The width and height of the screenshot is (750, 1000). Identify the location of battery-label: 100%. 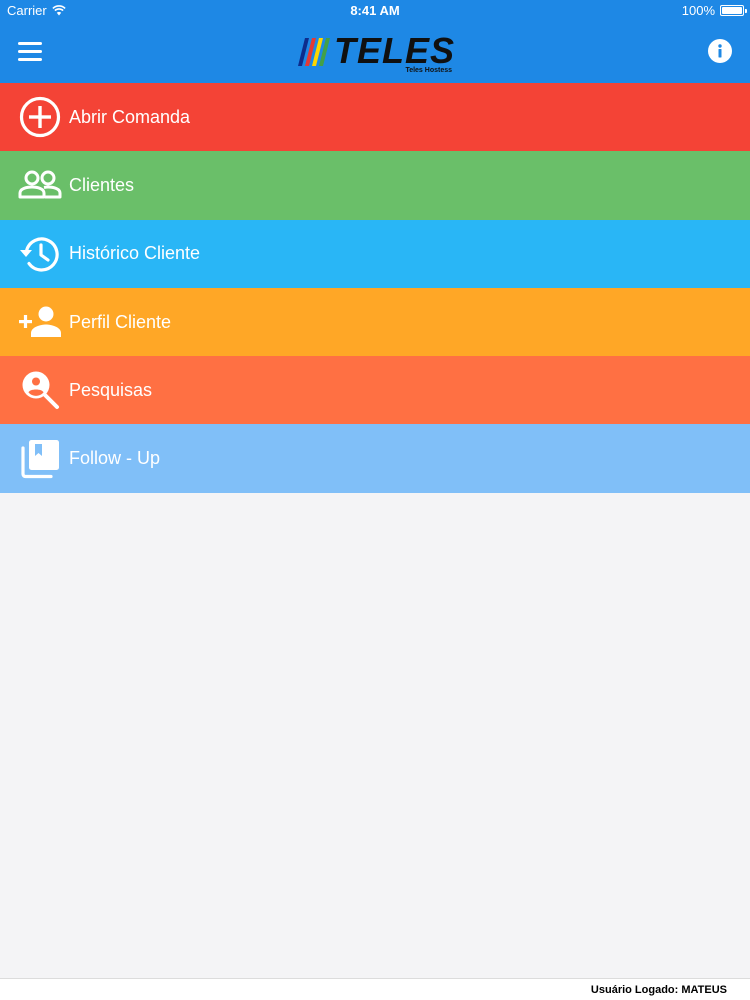
(698, 10).